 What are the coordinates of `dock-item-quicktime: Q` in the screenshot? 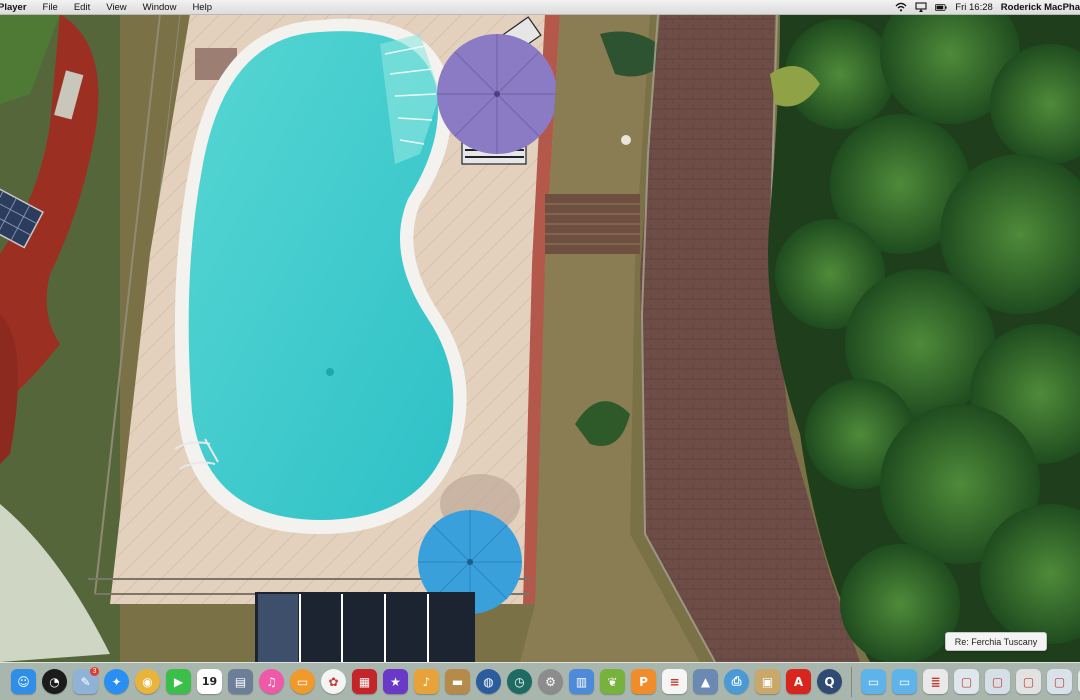 It's located at (829, 681).